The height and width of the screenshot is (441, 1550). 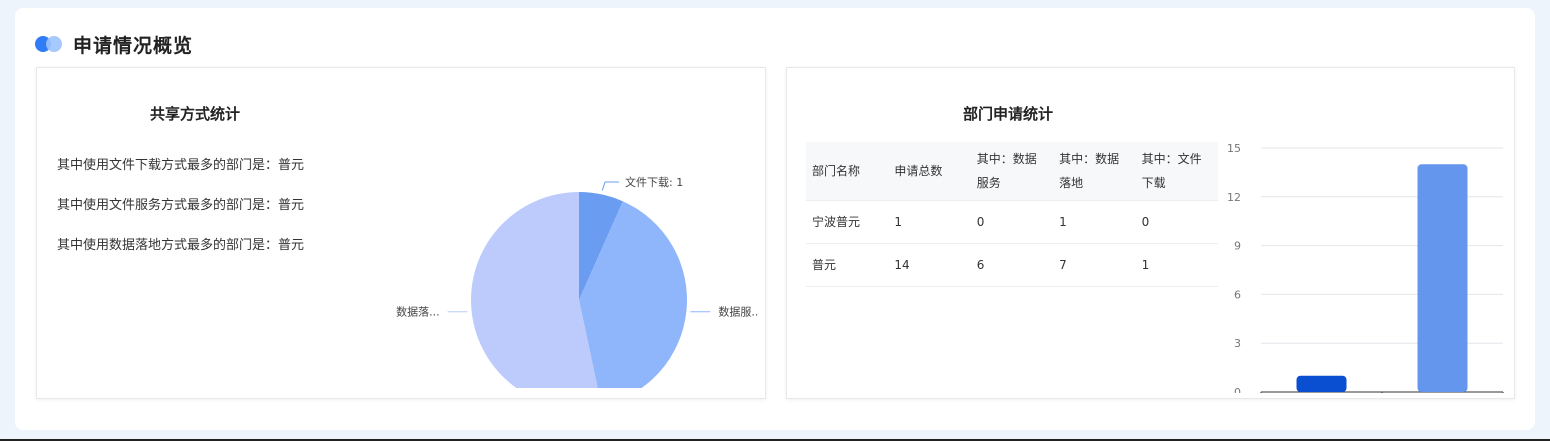 I want to click on col-header: 其中：数据服务, so click(x=1012, y=171).